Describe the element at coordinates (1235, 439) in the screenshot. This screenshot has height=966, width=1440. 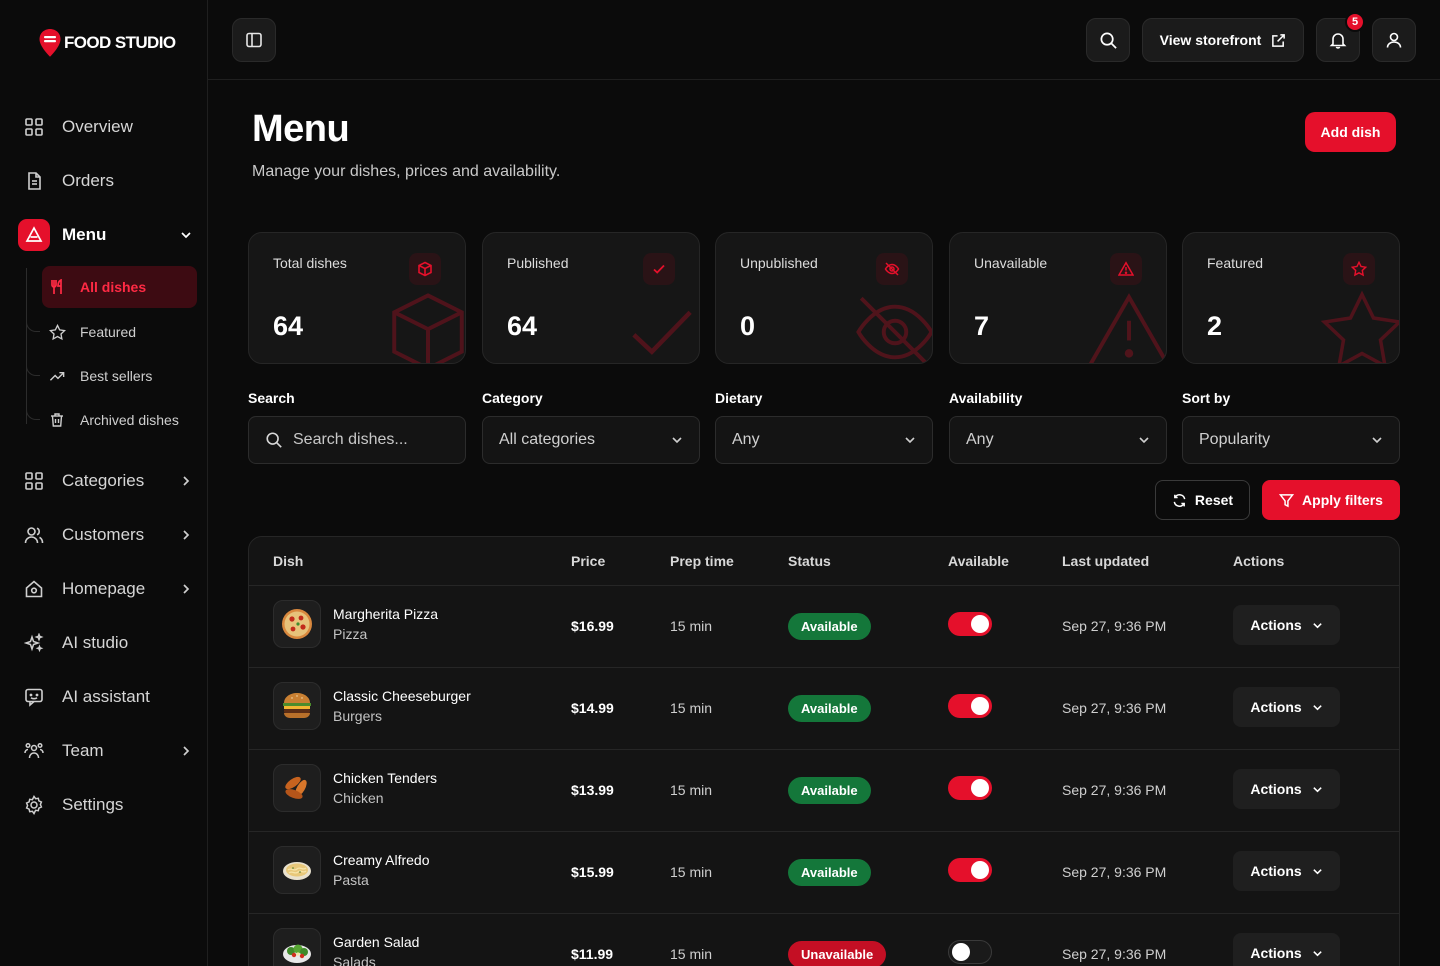
I see `sort-select-value: Popularity` at that location.